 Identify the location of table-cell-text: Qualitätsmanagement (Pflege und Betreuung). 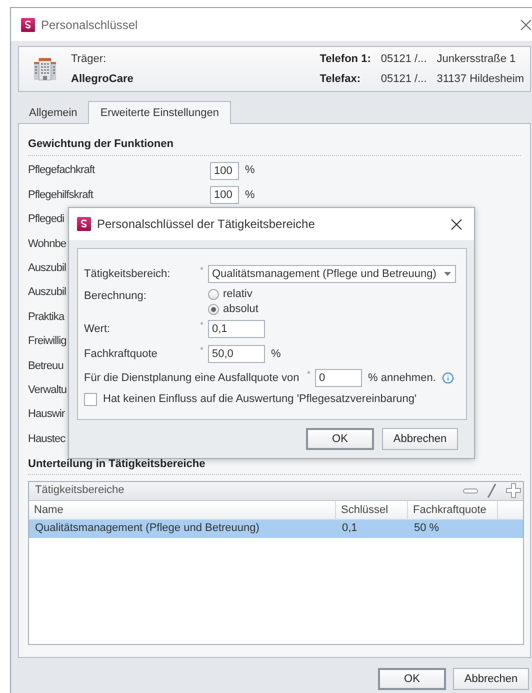
(147, 528).